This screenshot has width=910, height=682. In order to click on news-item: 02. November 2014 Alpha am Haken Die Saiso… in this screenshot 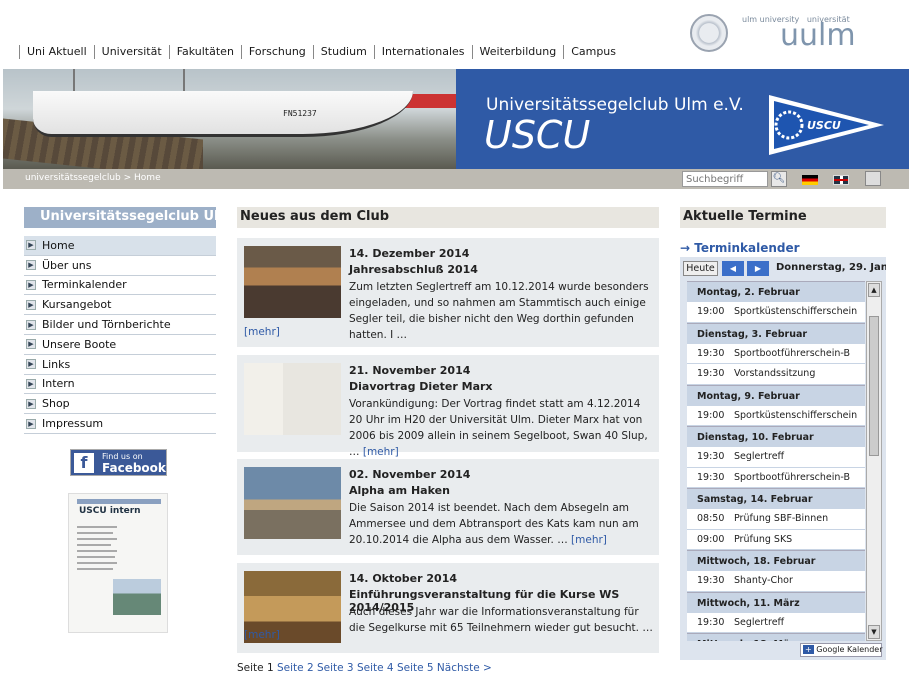, I will do `click(448, 507)`.